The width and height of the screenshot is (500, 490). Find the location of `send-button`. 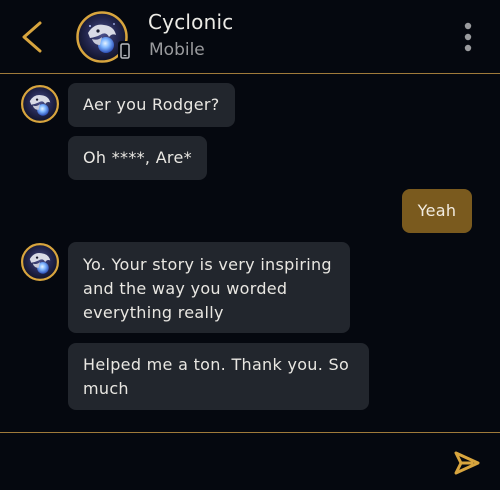

send-button is located at coordinates (467, 463).